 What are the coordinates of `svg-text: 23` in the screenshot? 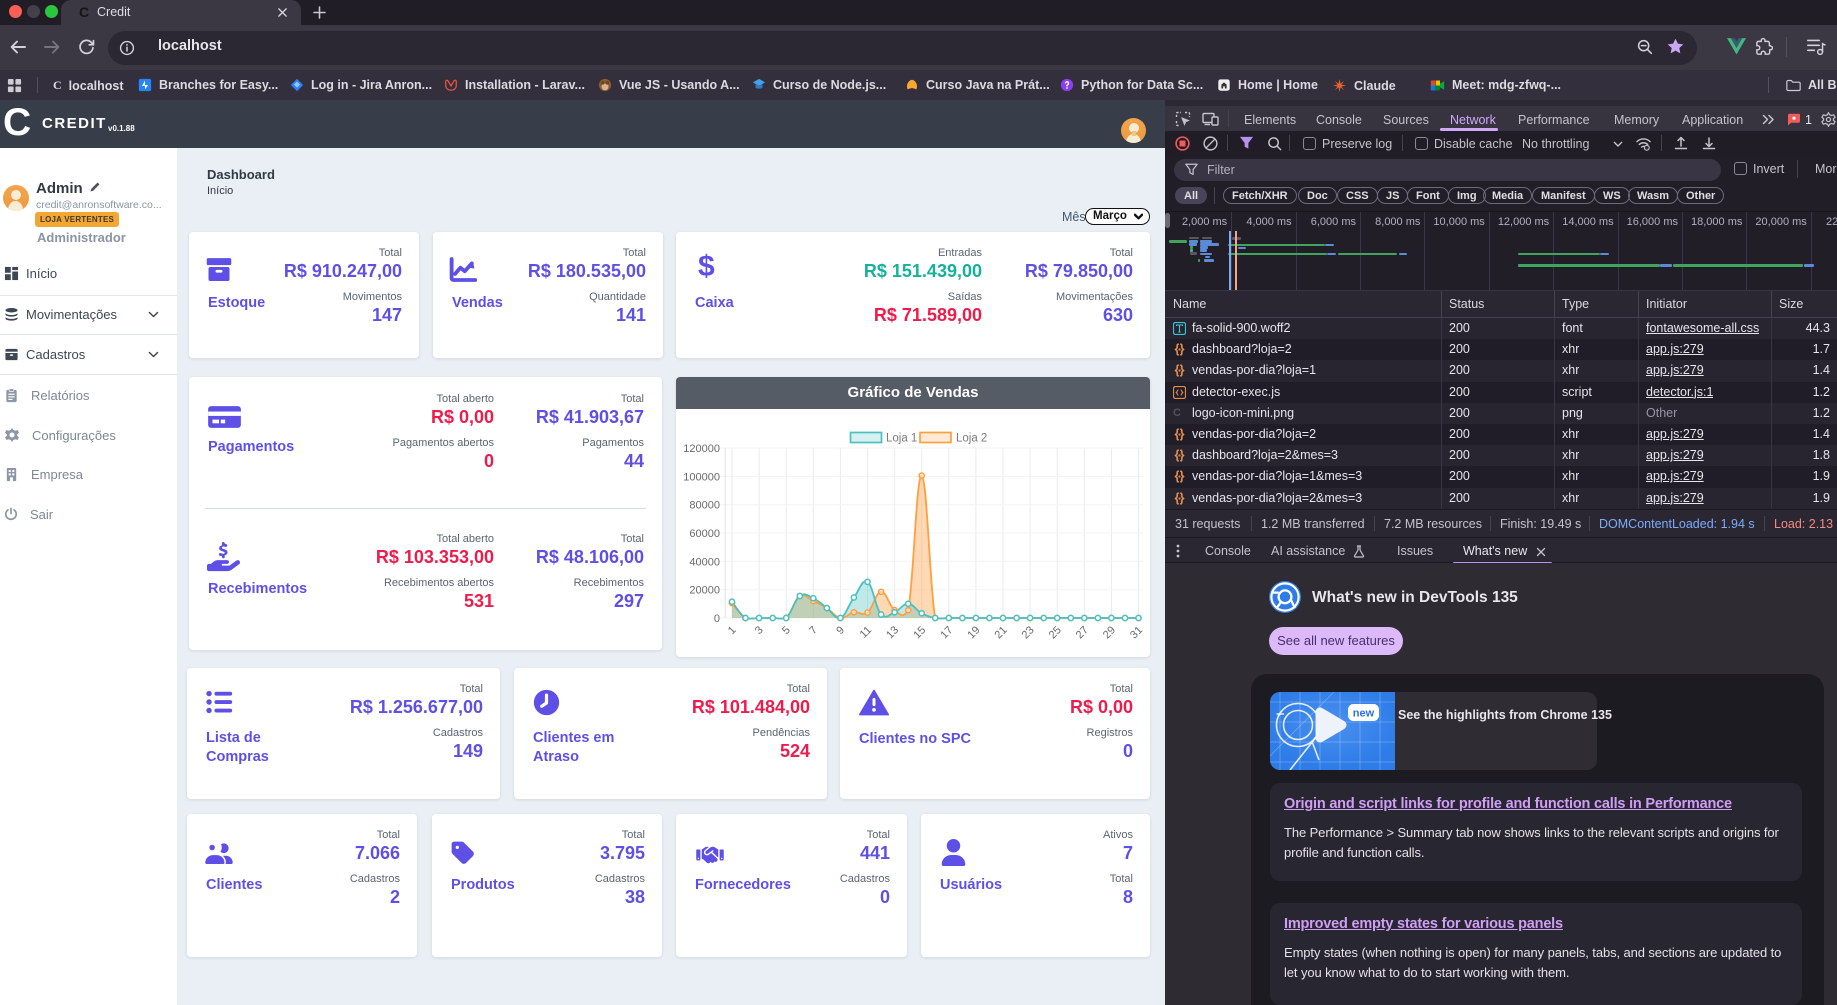 It's located at (1028, 632).